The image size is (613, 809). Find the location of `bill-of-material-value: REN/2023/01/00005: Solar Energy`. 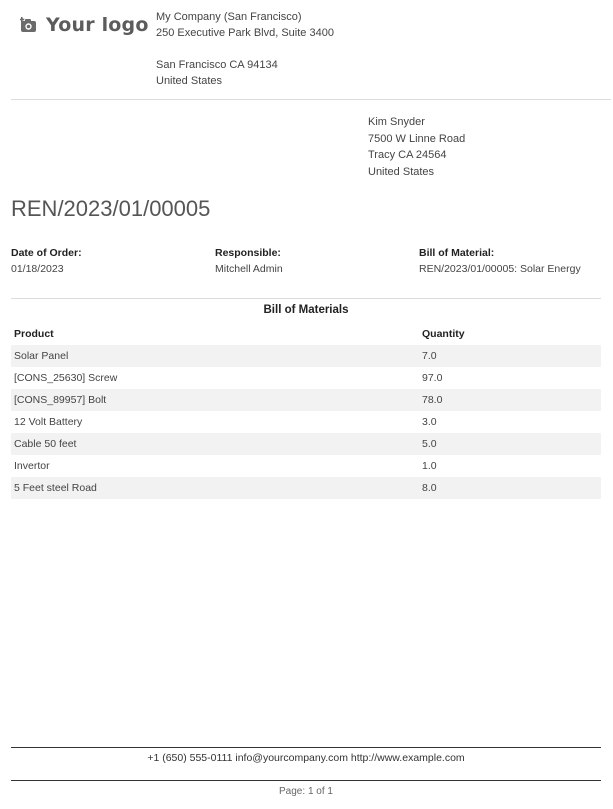

bill-of-material-value: REN/2023/01/00005: Solar Energy is located at coordinates (500, 269).